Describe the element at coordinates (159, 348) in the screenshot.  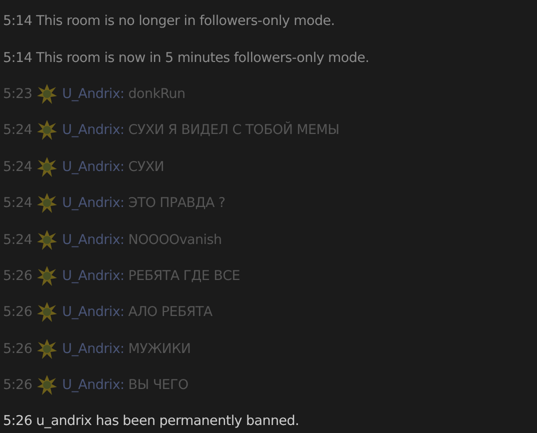
I see `chat-message: МУЖИКИ` at that location.